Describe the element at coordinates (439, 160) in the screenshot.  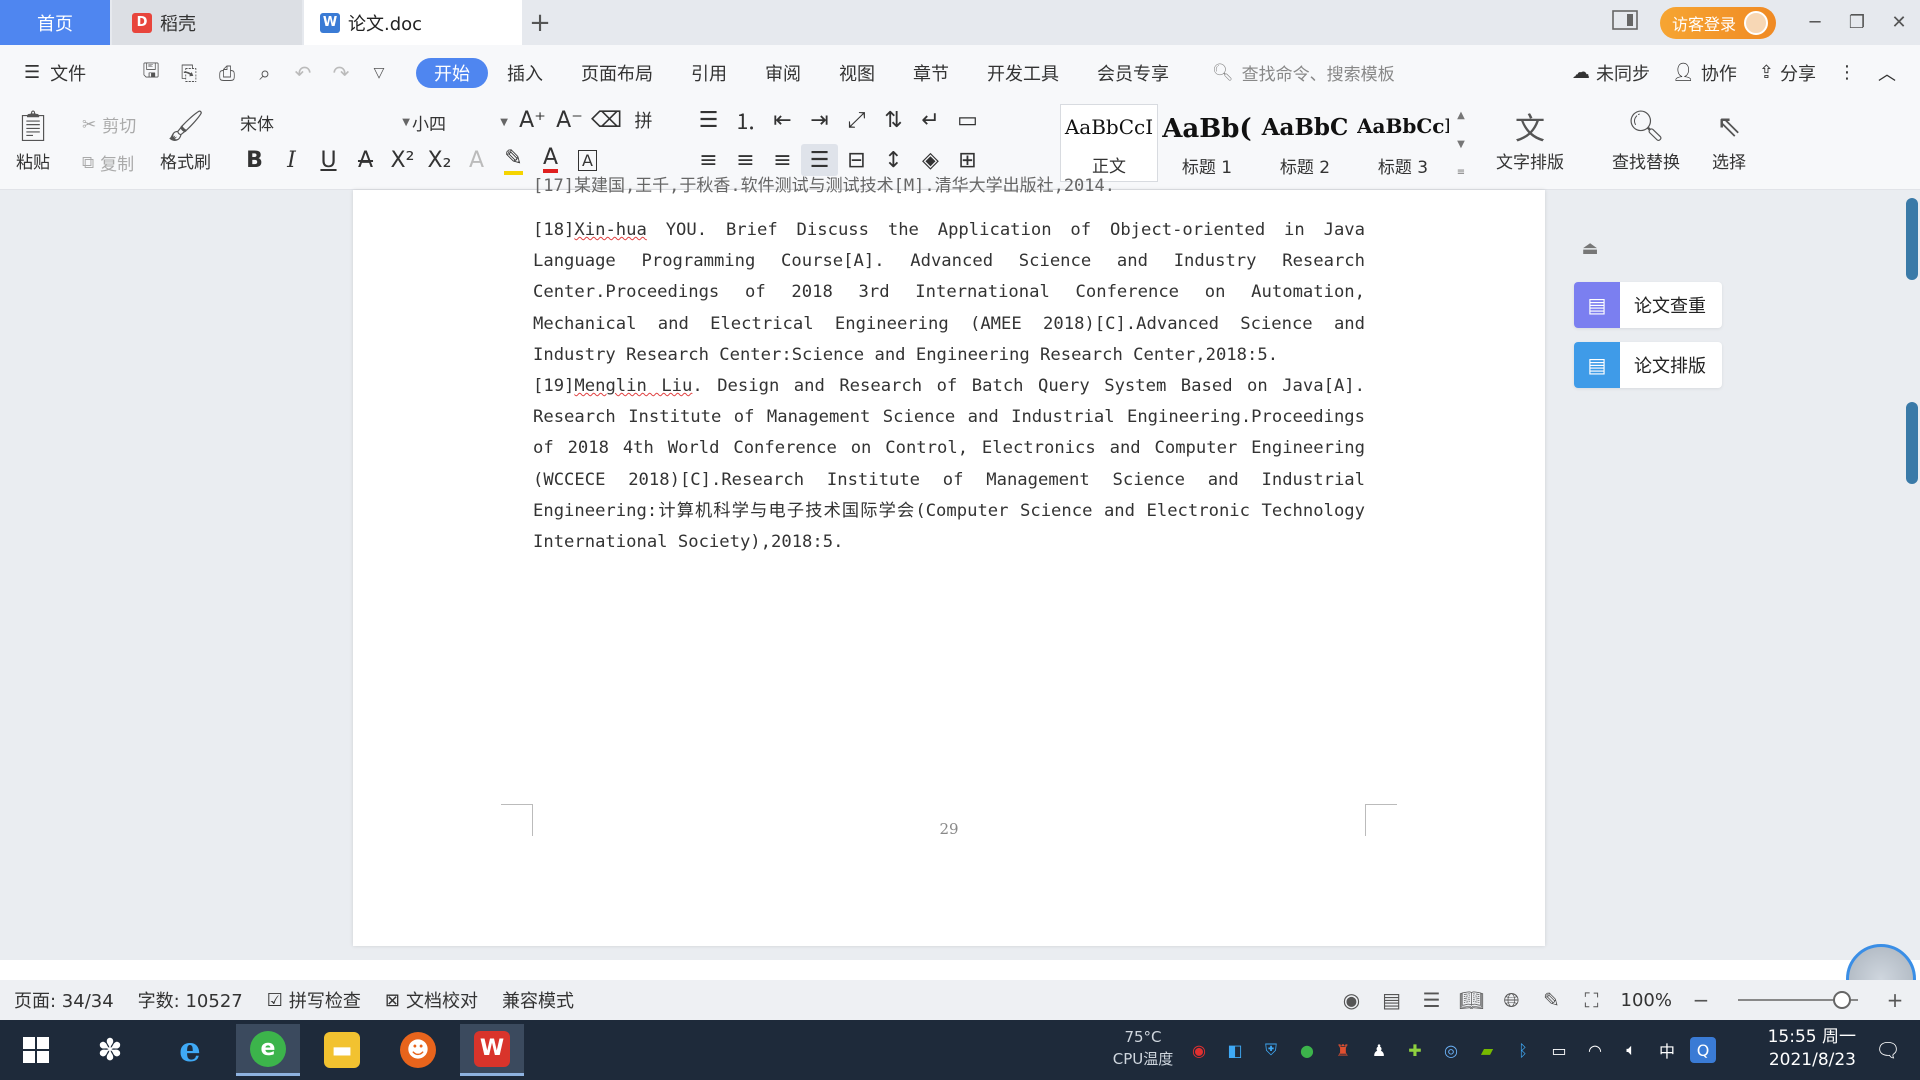
I see `subscript-button: X₂` at that location.